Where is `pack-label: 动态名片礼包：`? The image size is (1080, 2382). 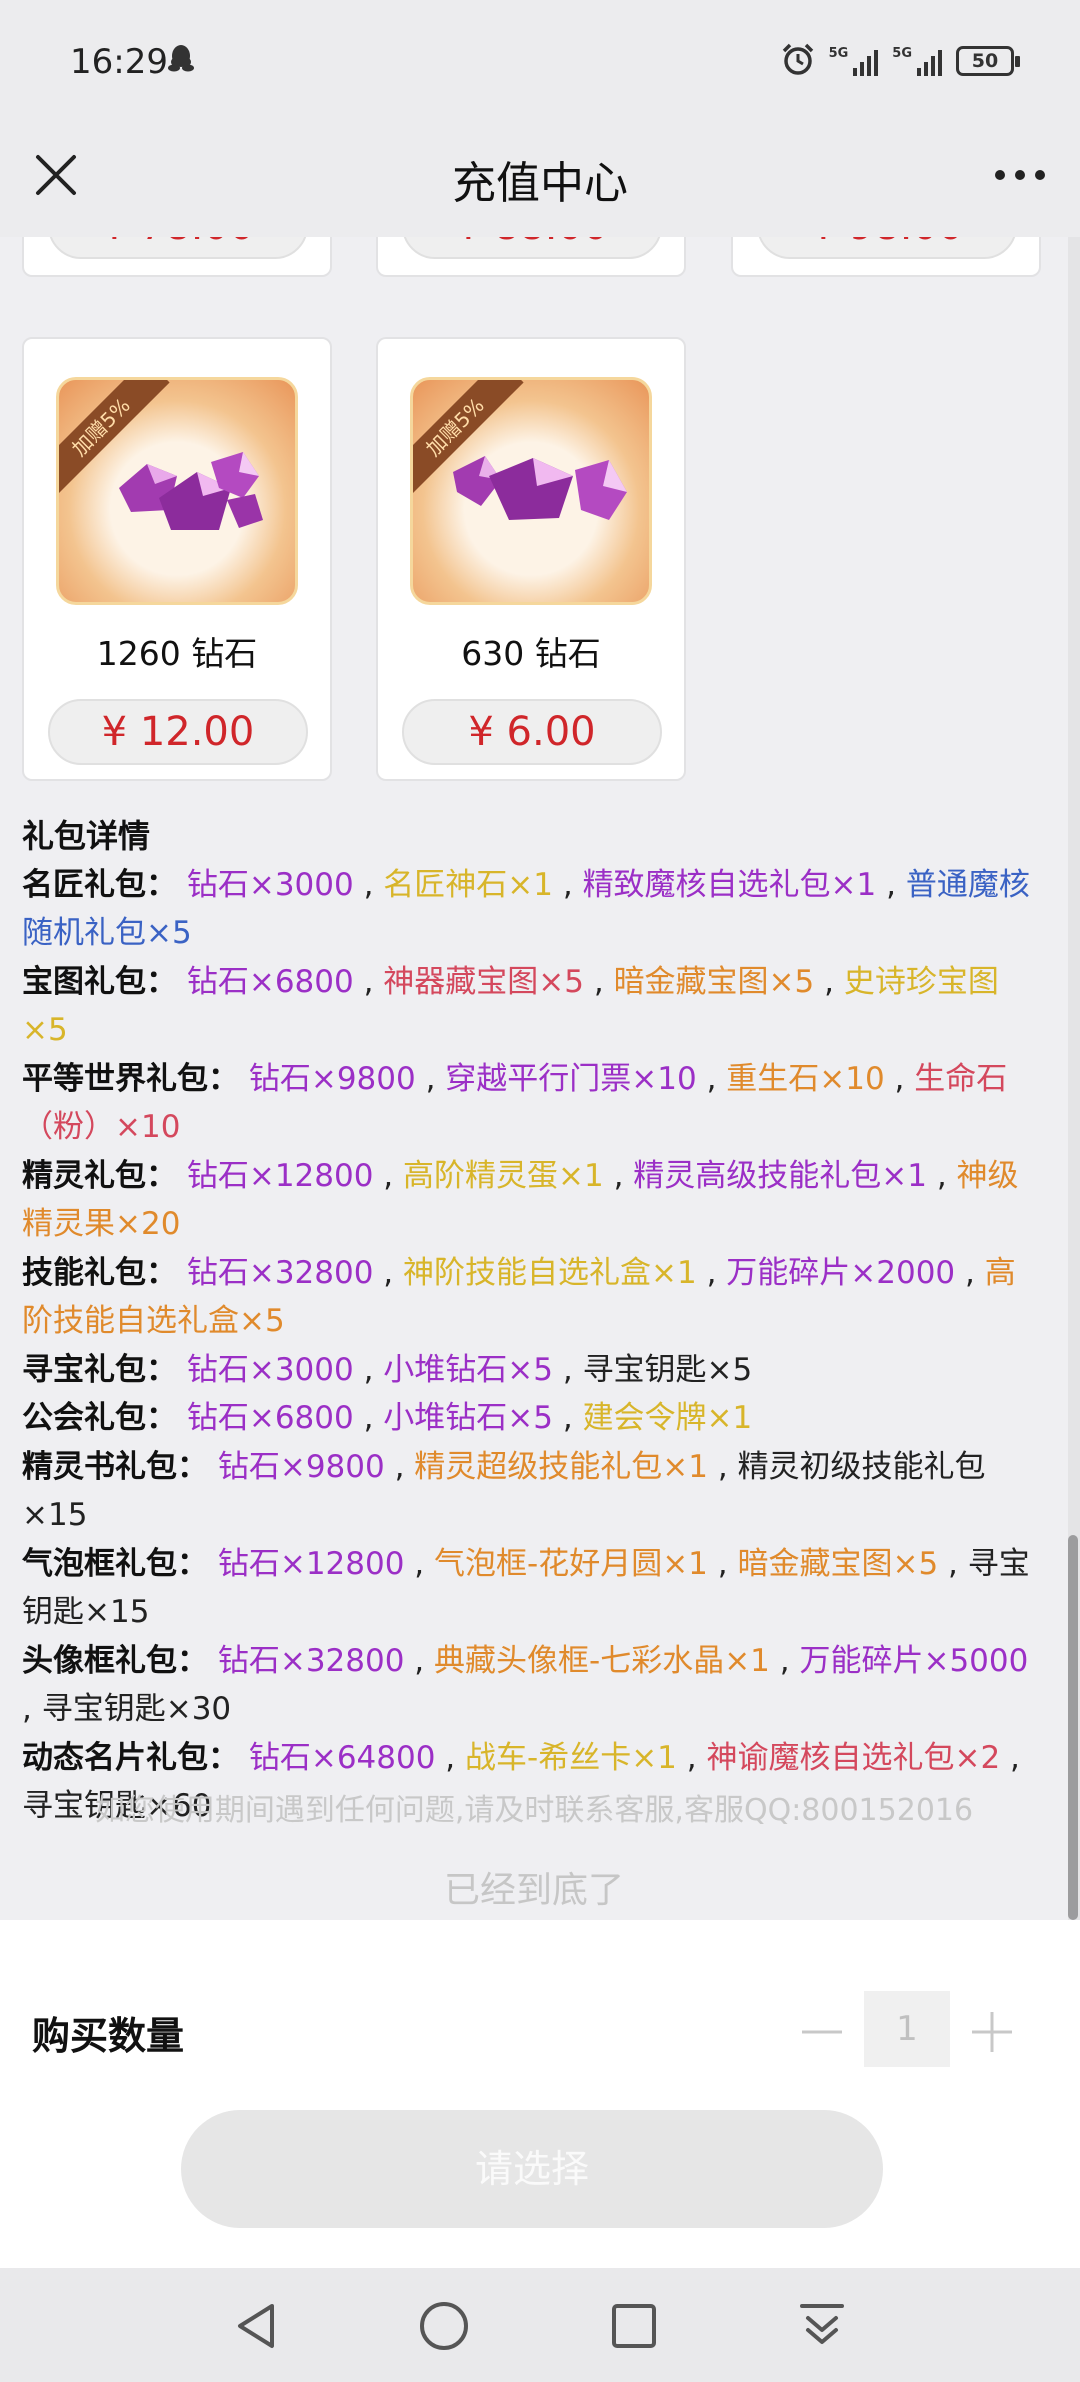 pack-label: 动态名片礼包： is located at coordinates (130, 1757).